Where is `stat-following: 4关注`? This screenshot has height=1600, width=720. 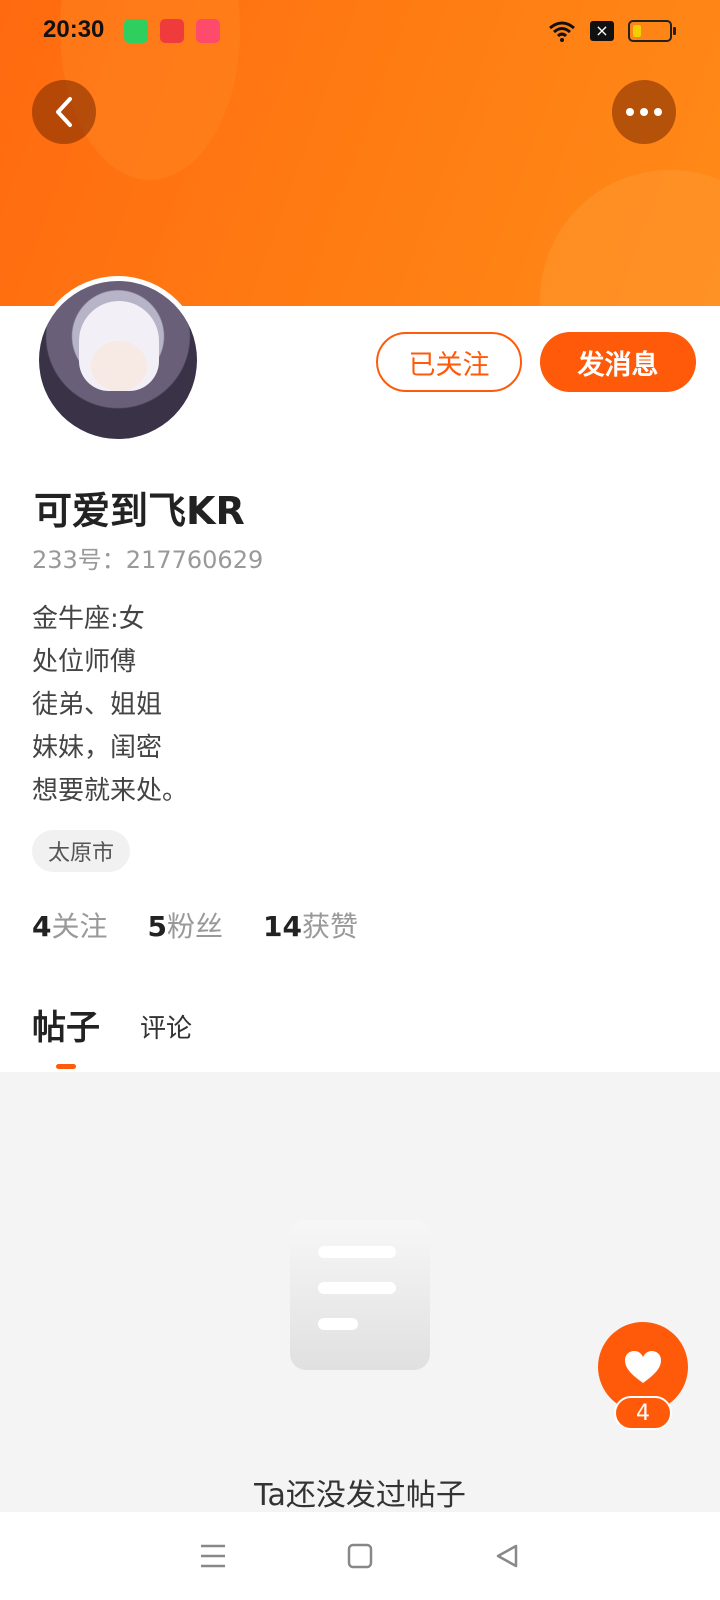 stat-following: 4关注 is located at coordinates (70, 925).